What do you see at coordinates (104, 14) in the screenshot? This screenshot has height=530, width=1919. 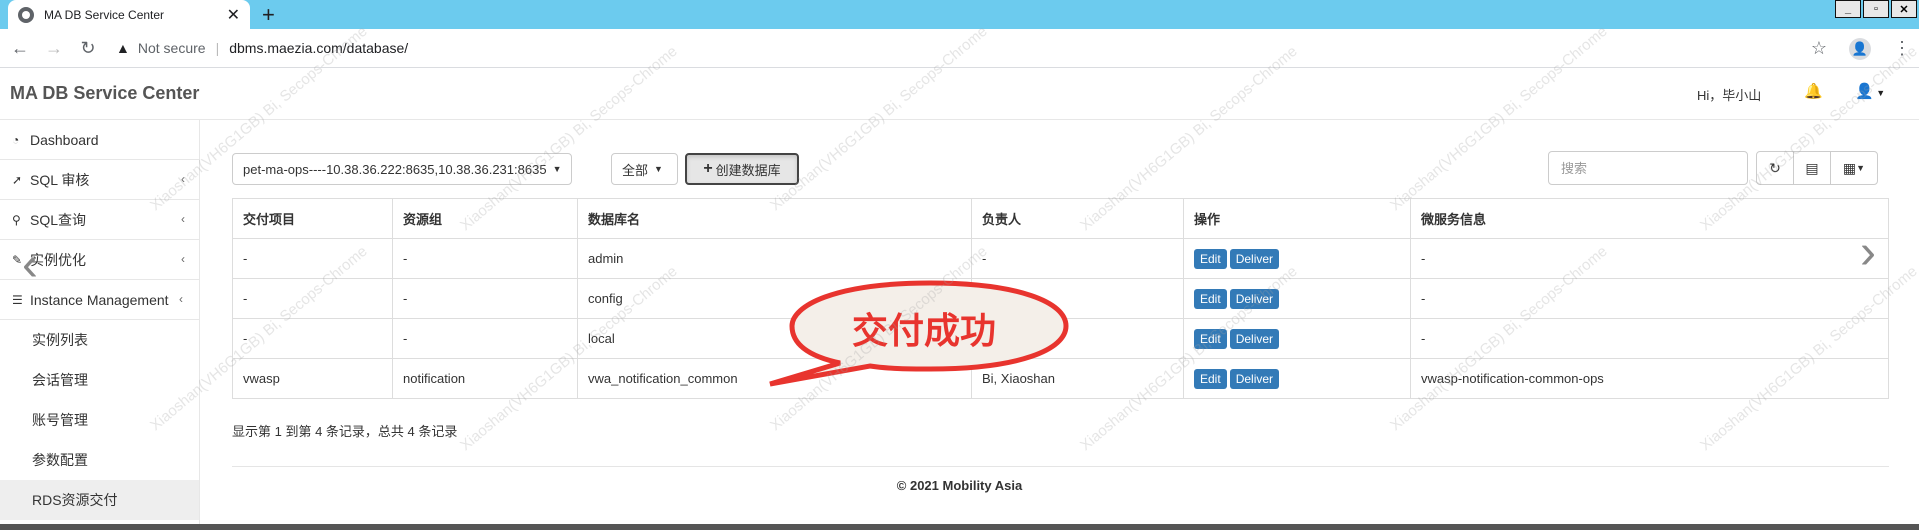 I see `tab-title: MA DB Service Center` at bounding box center [104, 14].